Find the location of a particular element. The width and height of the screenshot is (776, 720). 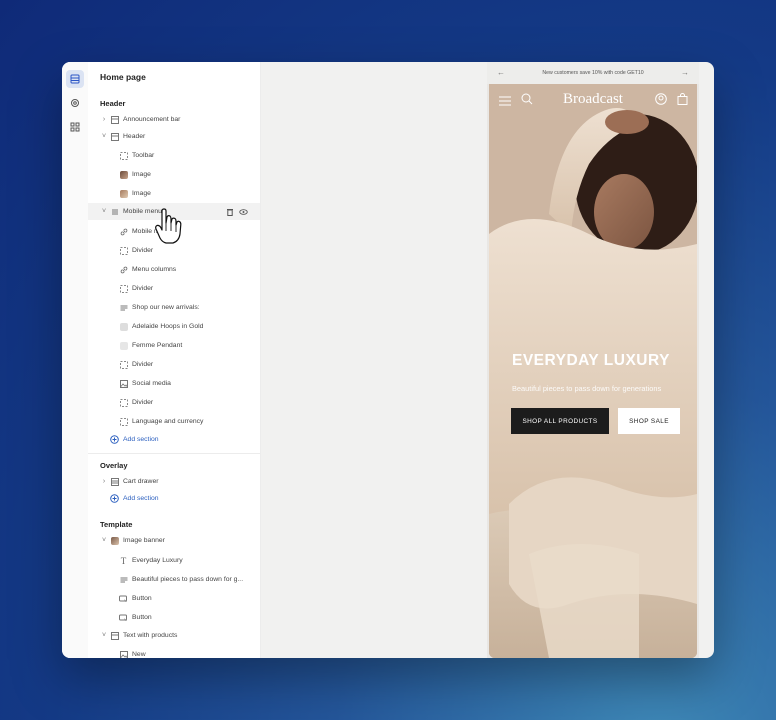

sections-icon is located at coordinates (75, 79).